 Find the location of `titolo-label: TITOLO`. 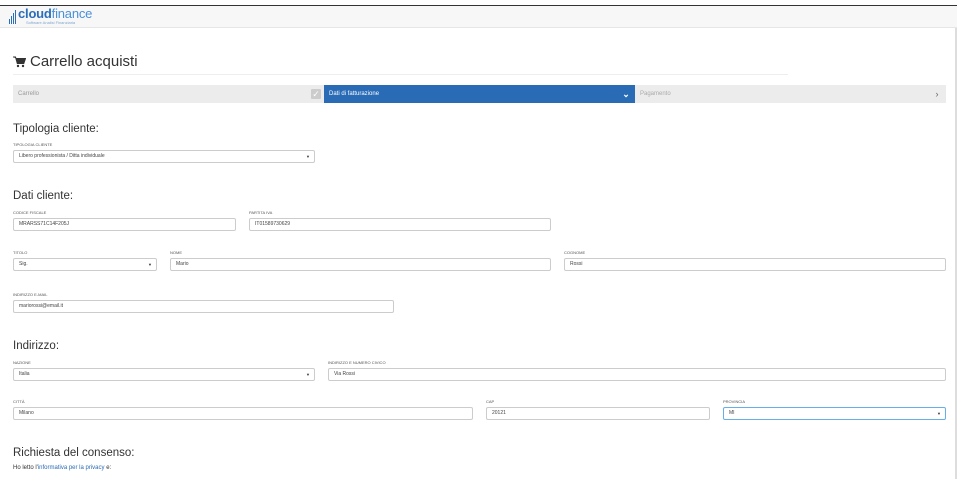

titolo-label: TITOLO is located at coordinates (20, 252).